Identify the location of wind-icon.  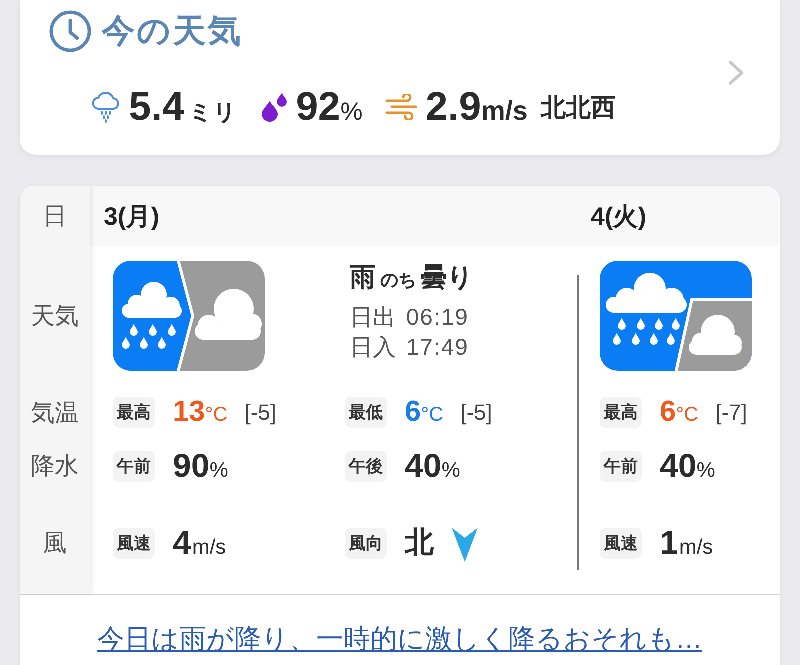
(401, 107).